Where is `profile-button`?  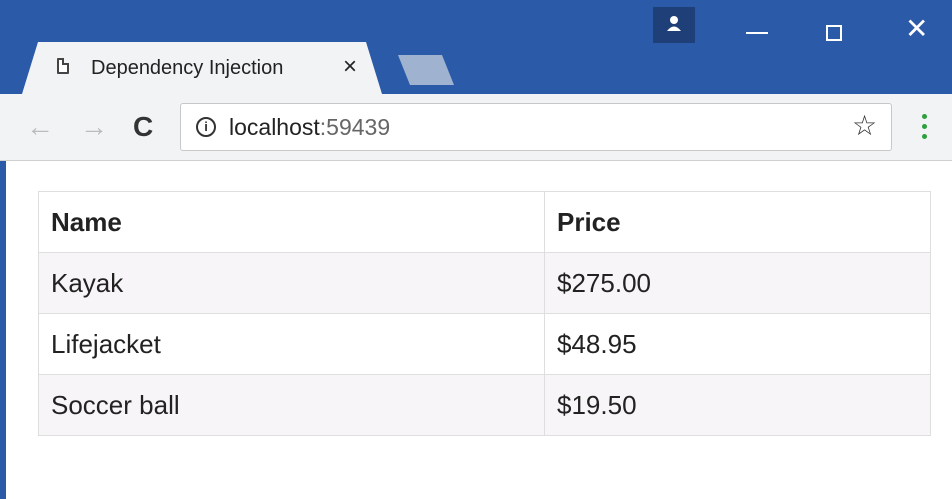
profile-button is located at coordinates (674, 25).